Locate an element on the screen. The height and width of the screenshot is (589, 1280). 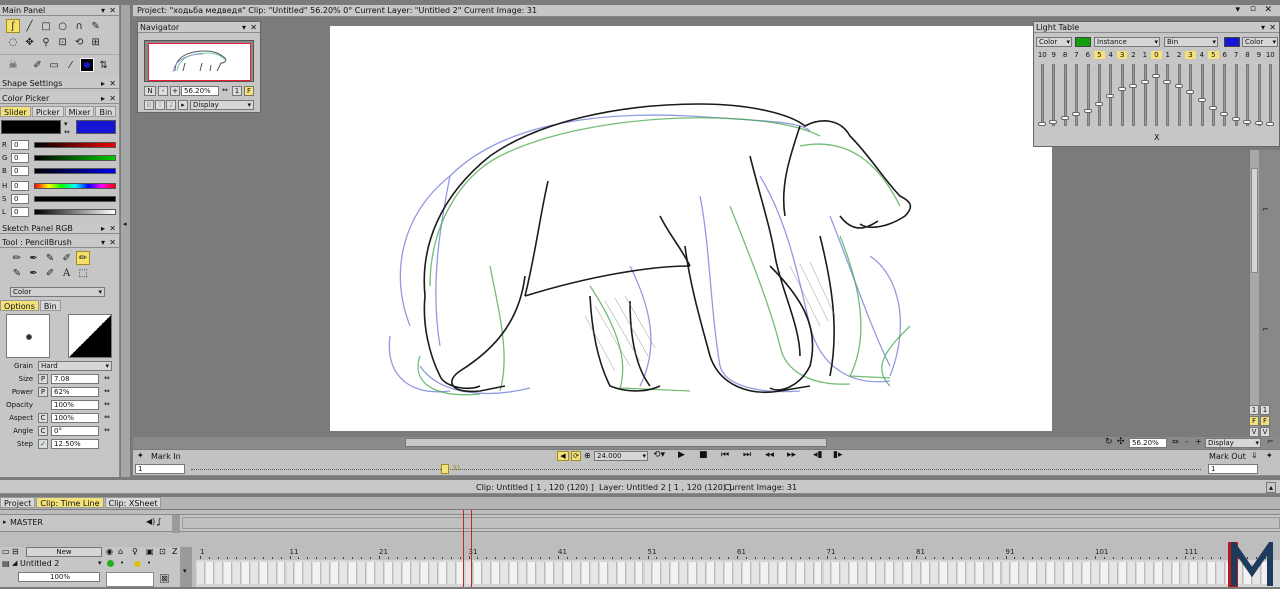
light-table-offset-4: 6 is located at coordinates (1088, 55).